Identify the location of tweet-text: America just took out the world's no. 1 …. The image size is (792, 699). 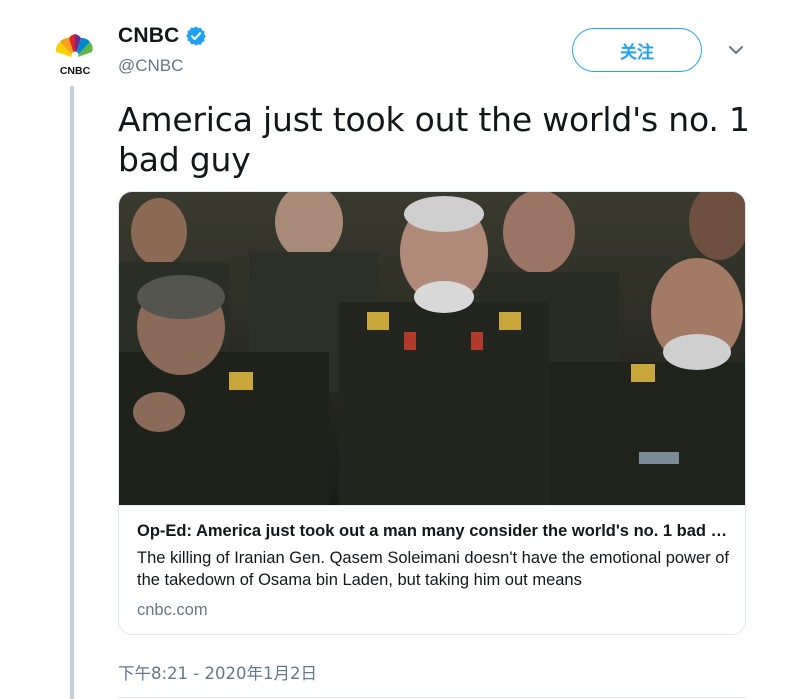
(434, 139).